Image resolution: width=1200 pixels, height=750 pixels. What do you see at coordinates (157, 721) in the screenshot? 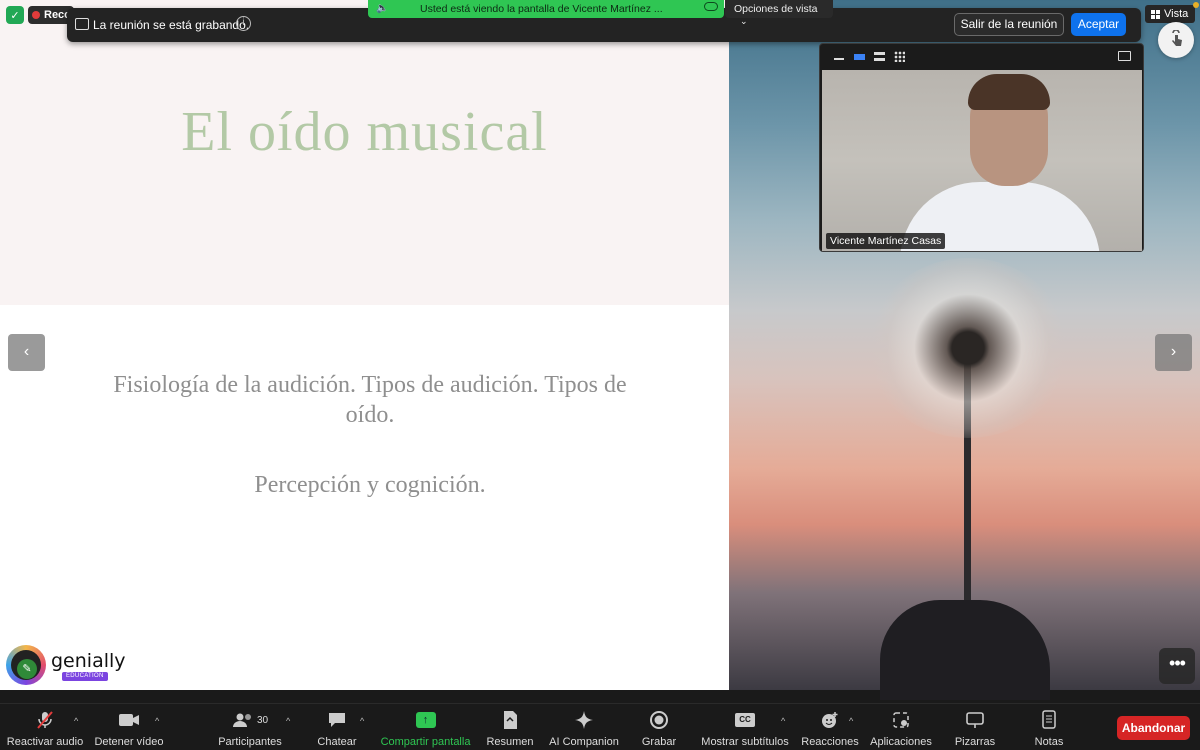
I see `video-options-caret-icon: ^` at bounding box center [157, 721].